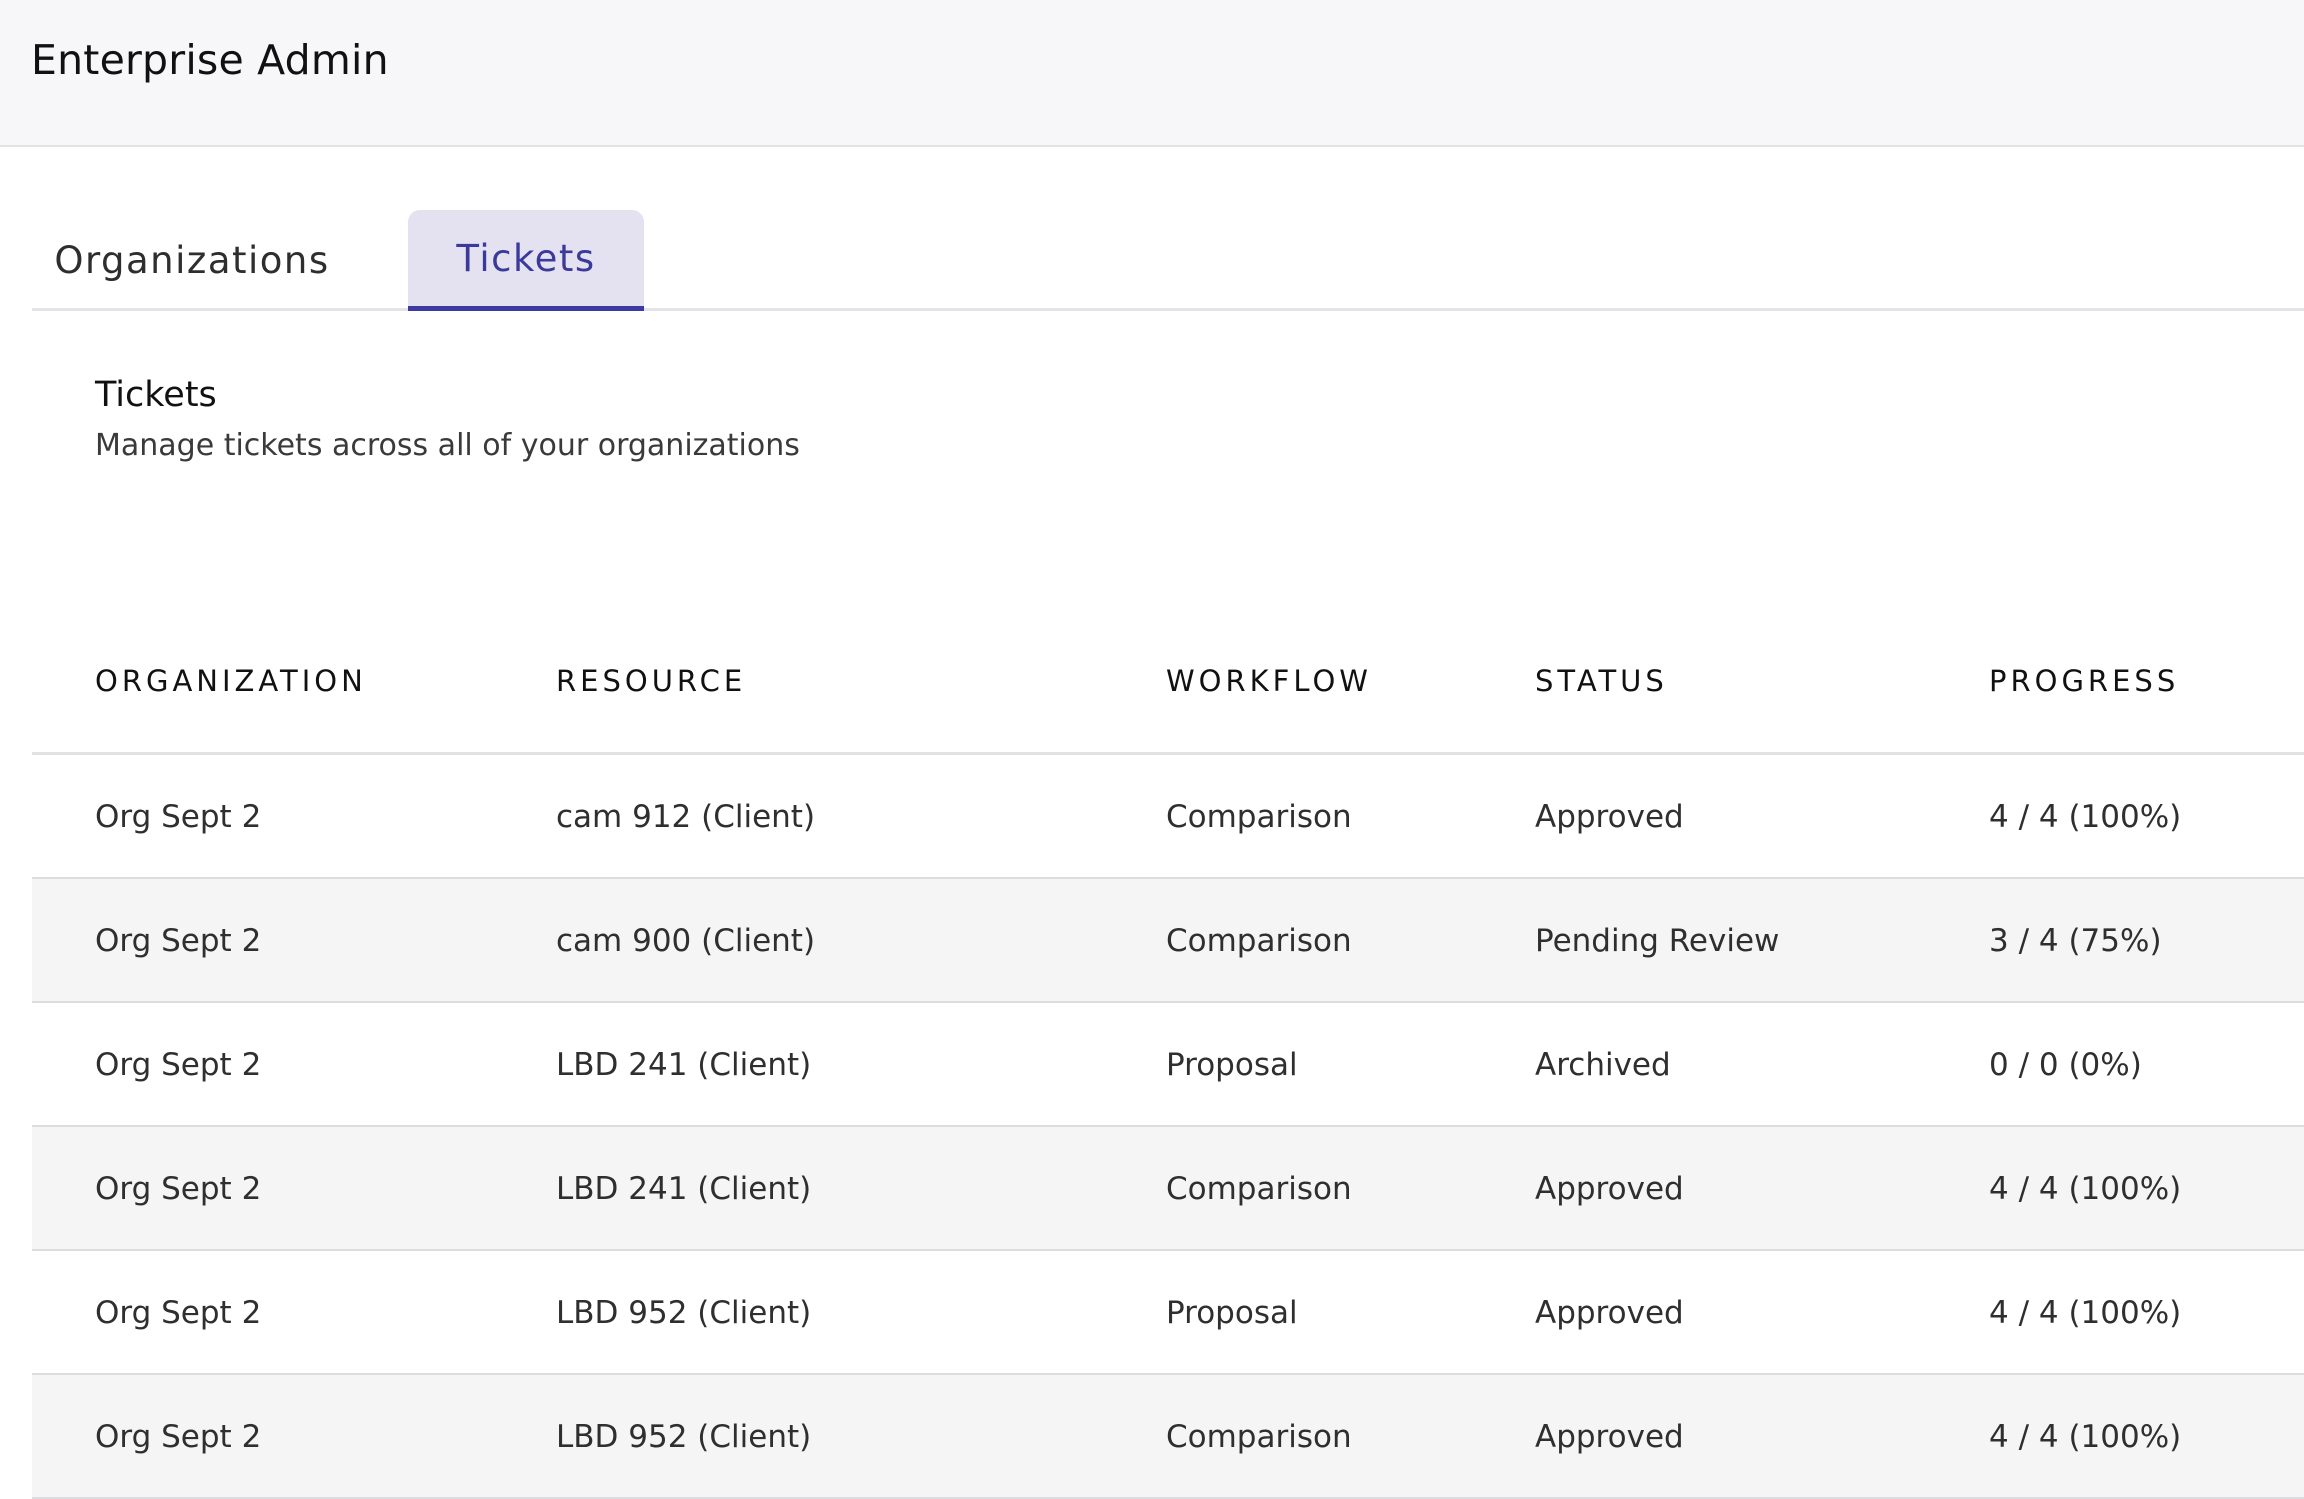 The height and width of the screenshot is (1499, 2304). What do you see at coordinates (651, 681) in the screenshot?
I see `column-header-resource: RESOURCE` at bounding box center [651, 681].